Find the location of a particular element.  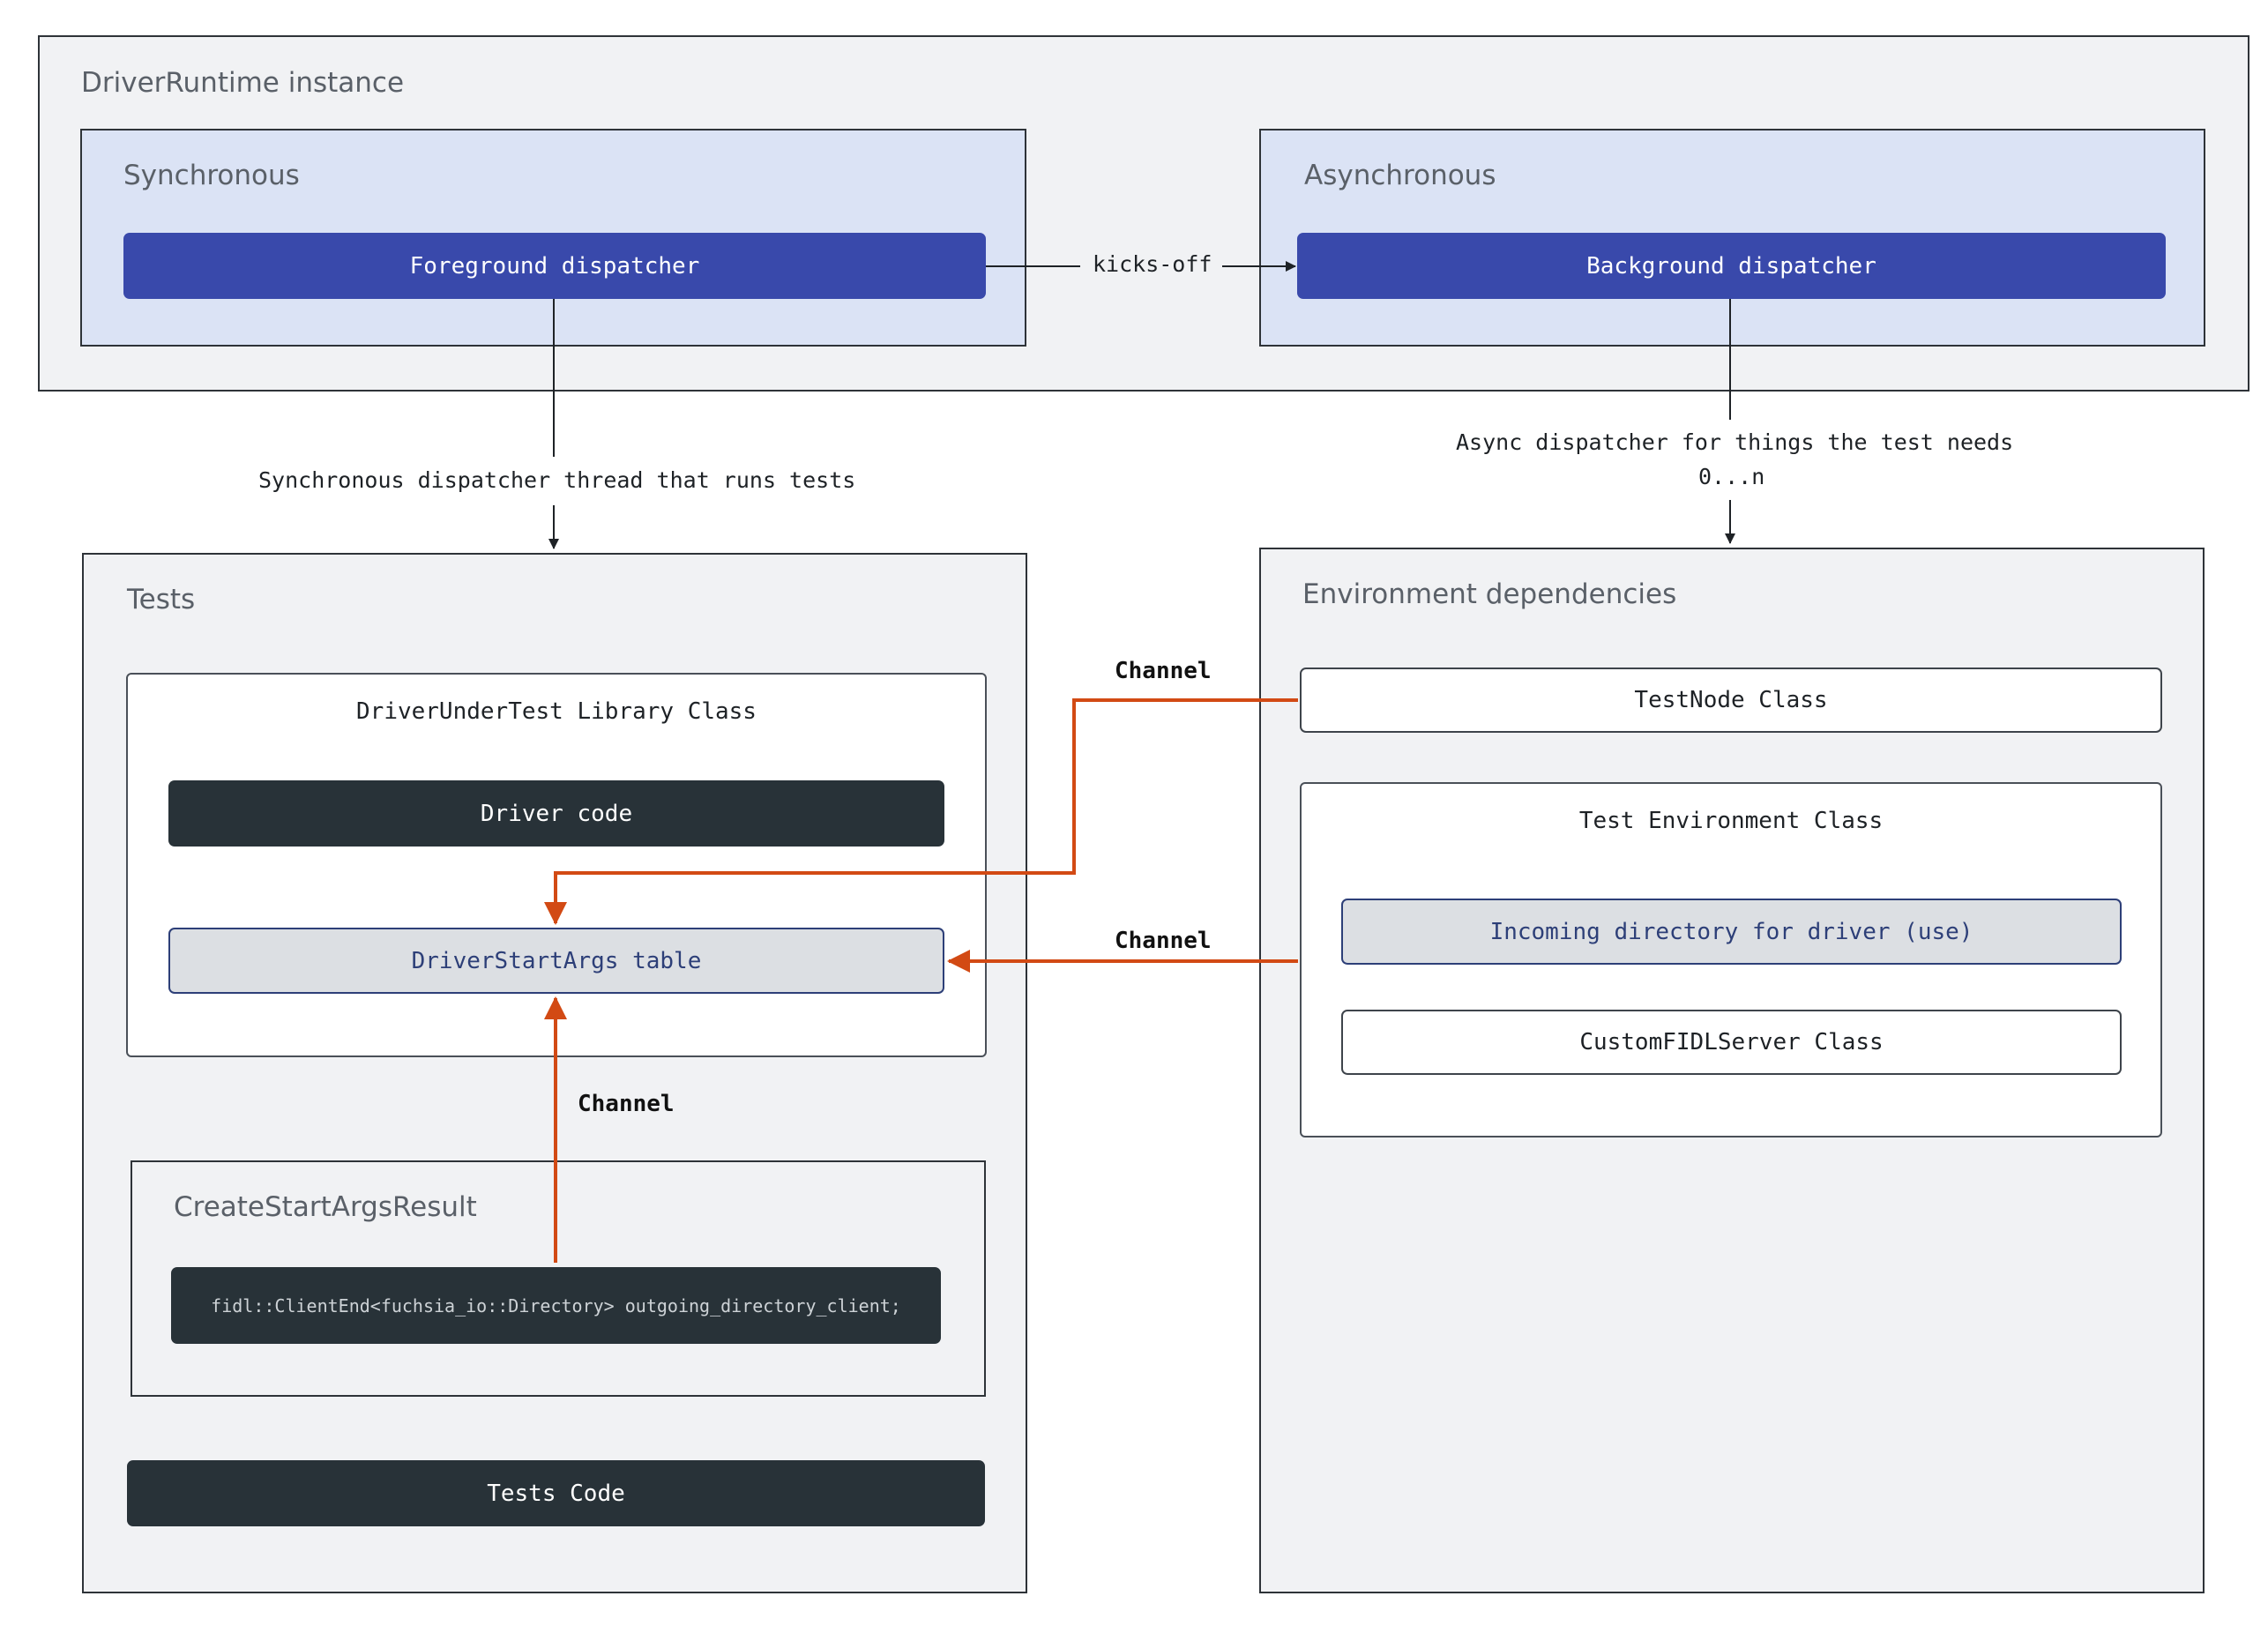

channel-label-bottom: Channel is located at coordinates (626, 1104).